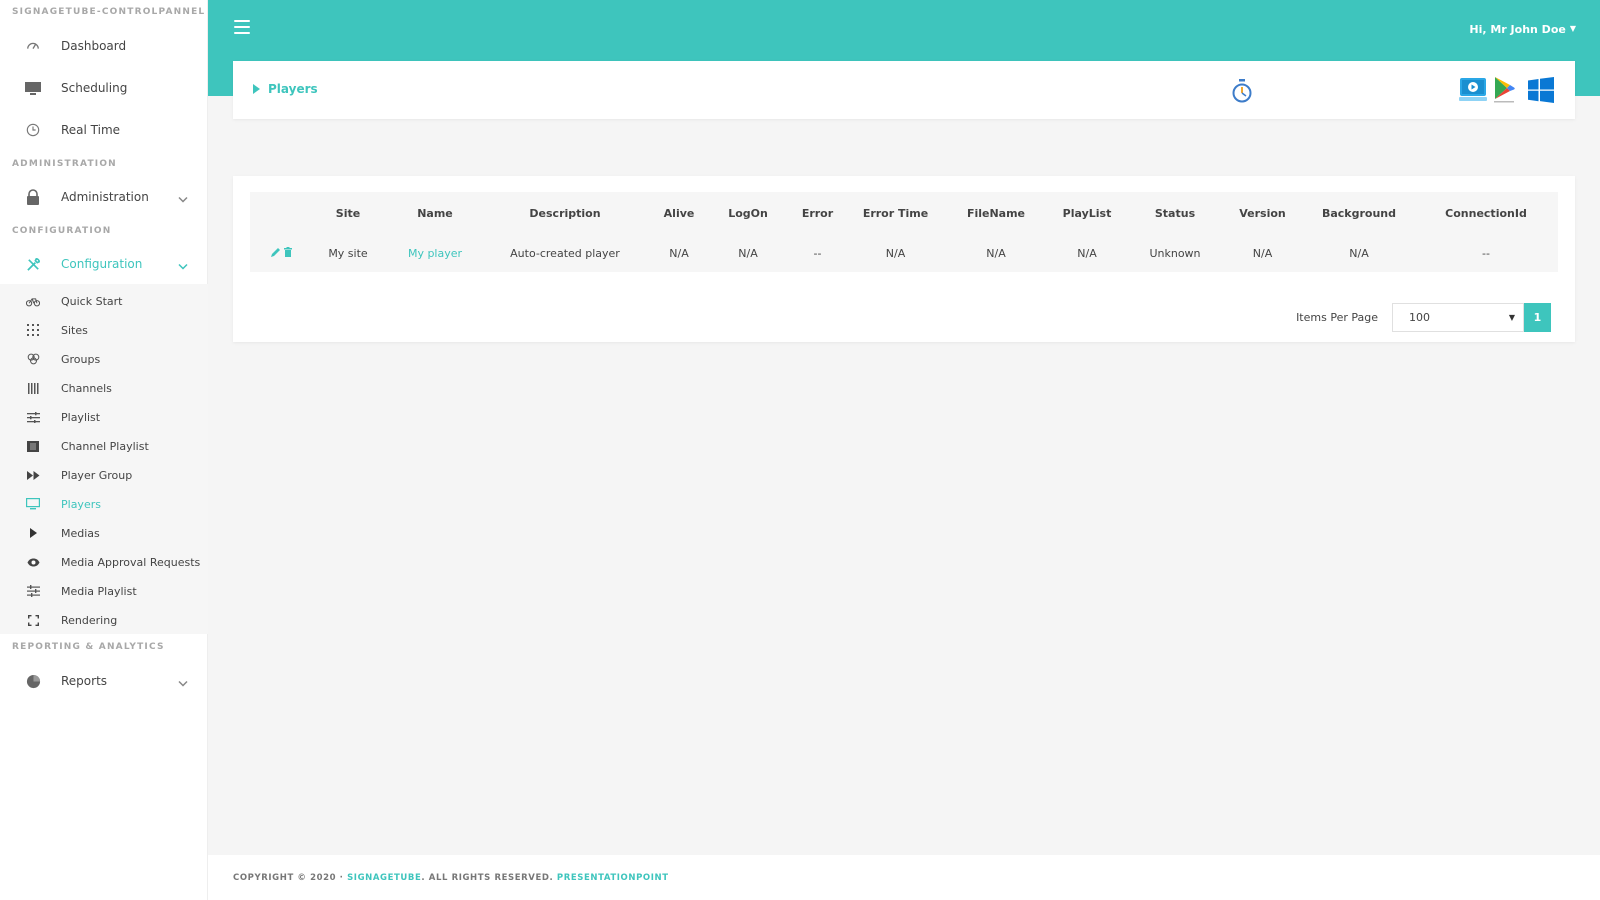 This screenshot has width=1600, height=900. I want to click on sidebar-item-sites: Sites, so click(104, 330).